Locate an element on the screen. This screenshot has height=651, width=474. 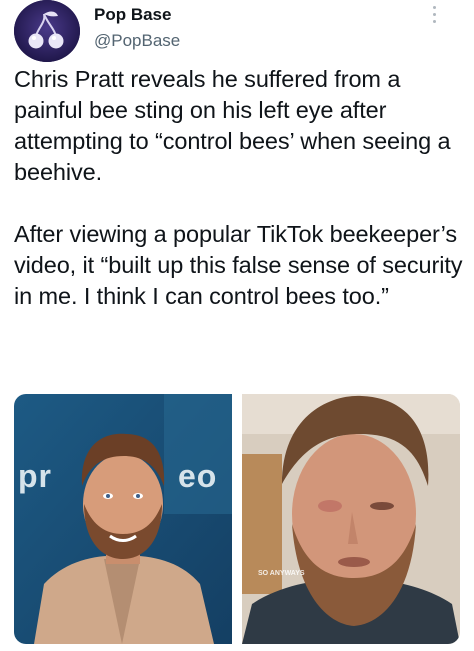
photo-overlay-text-a: pr is located at coordinates (35, 476).